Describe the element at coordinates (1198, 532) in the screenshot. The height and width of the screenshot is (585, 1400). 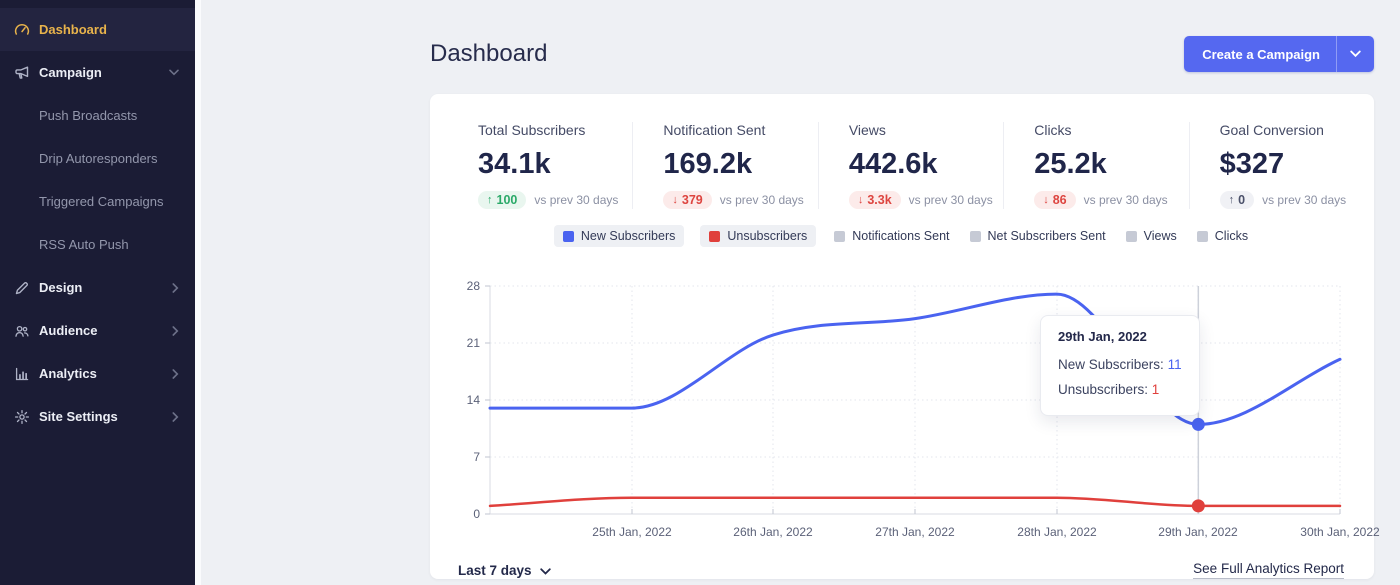
I see `svg-text: 29th Jan, 2022` at that location.